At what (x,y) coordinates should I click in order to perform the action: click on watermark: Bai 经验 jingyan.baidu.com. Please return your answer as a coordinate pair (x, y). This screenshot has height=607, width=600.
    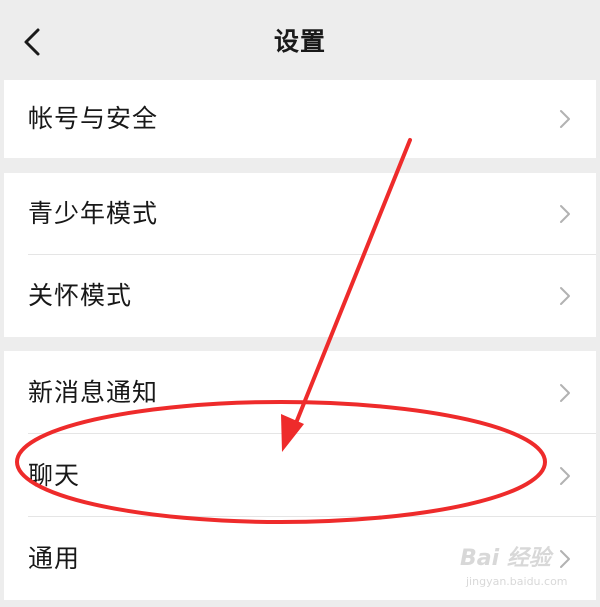
    Looking at the image, I should click on (515, 571).